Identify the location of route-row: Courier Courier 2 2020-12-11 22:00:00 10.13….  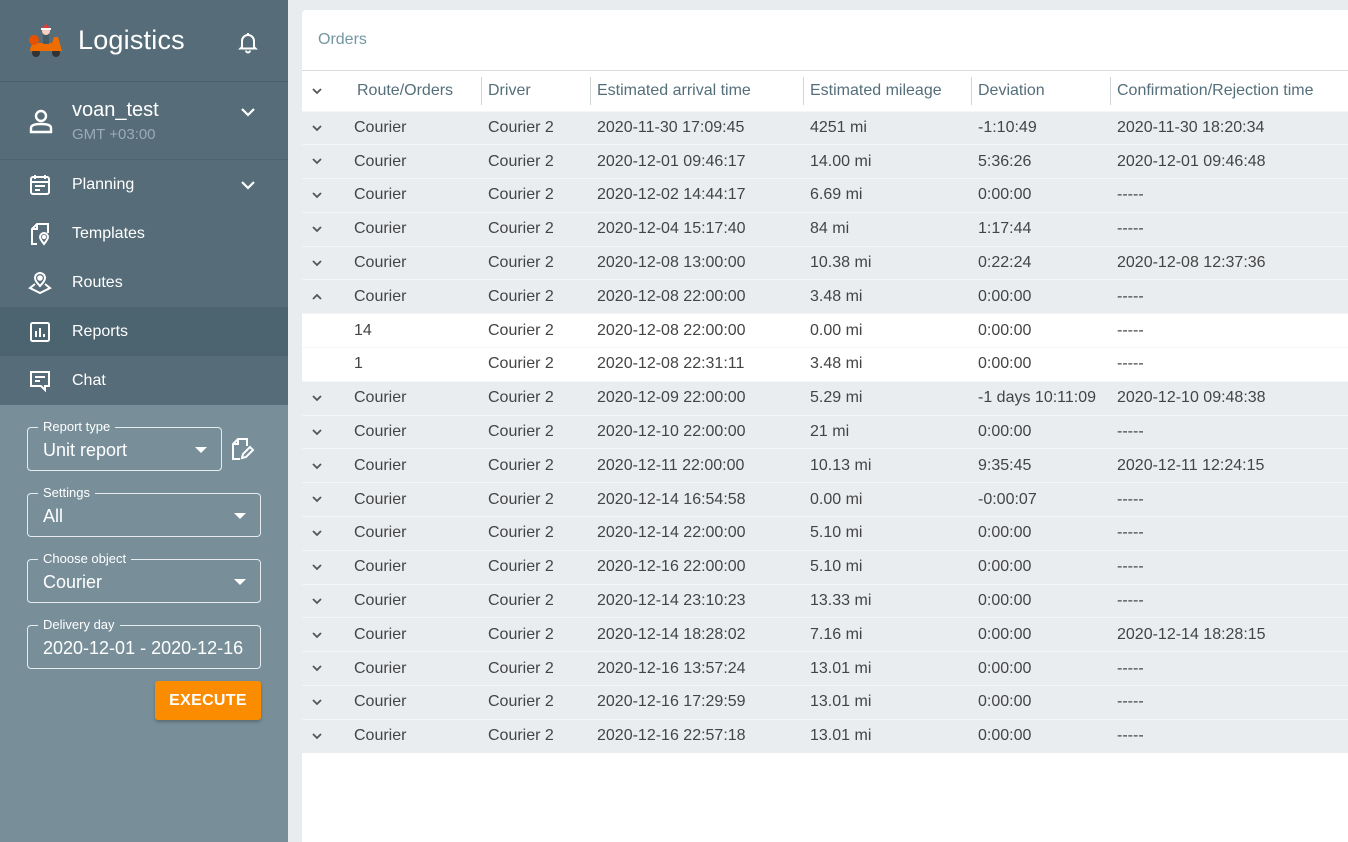
(825, 465).